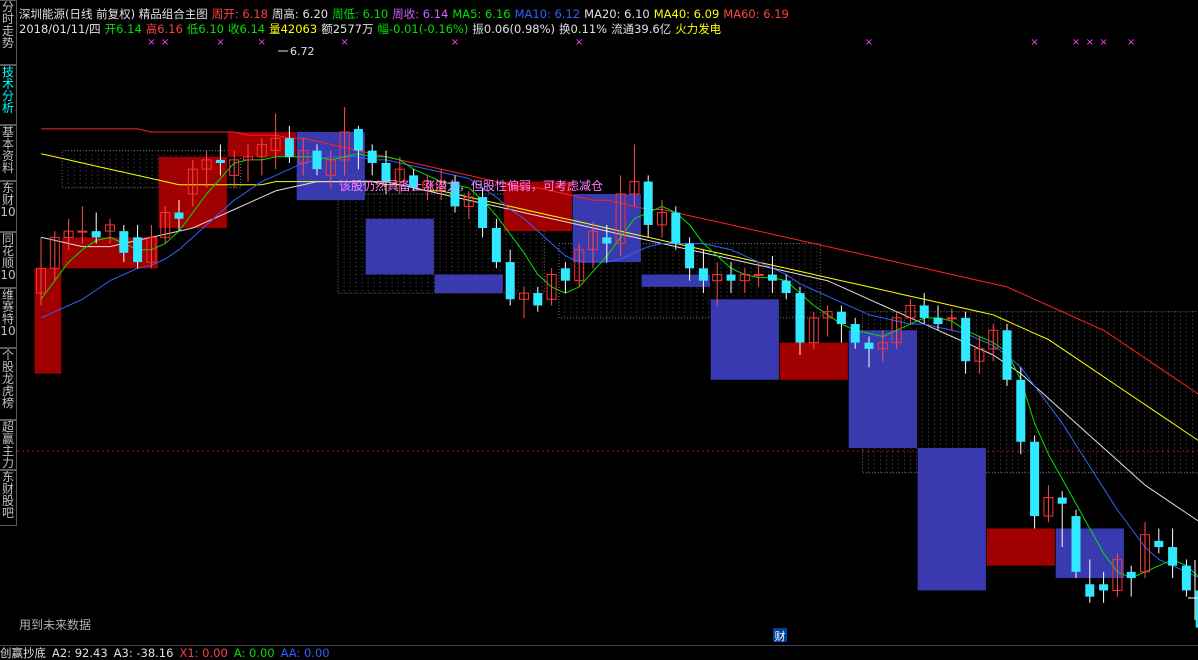 Image resolution: width=1198 pixels, height=660 pixels. I want to click on header-field-6: MA10: 6.12, so click(547, 14).